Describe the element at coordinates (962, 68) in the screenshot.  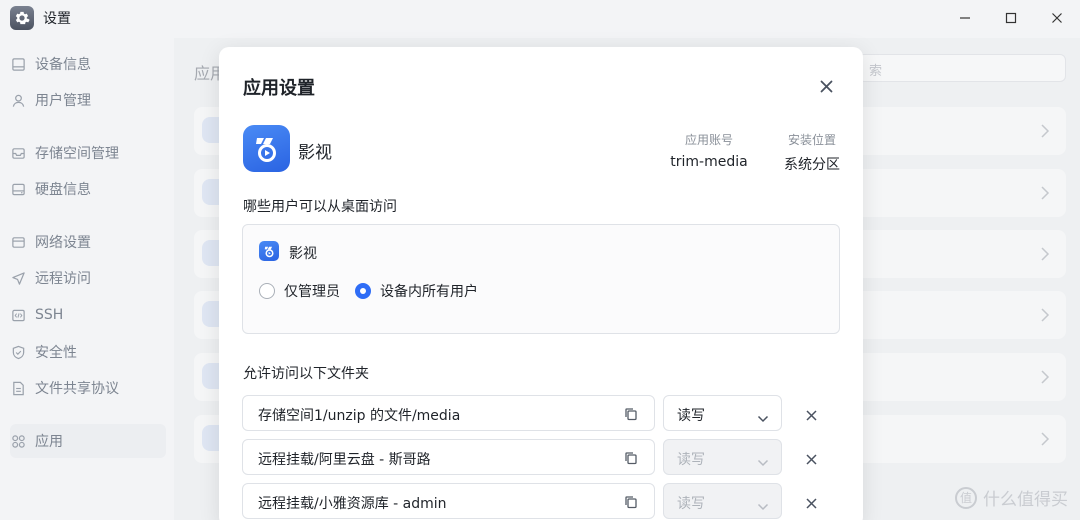
I see `search-input: 索` at that location.